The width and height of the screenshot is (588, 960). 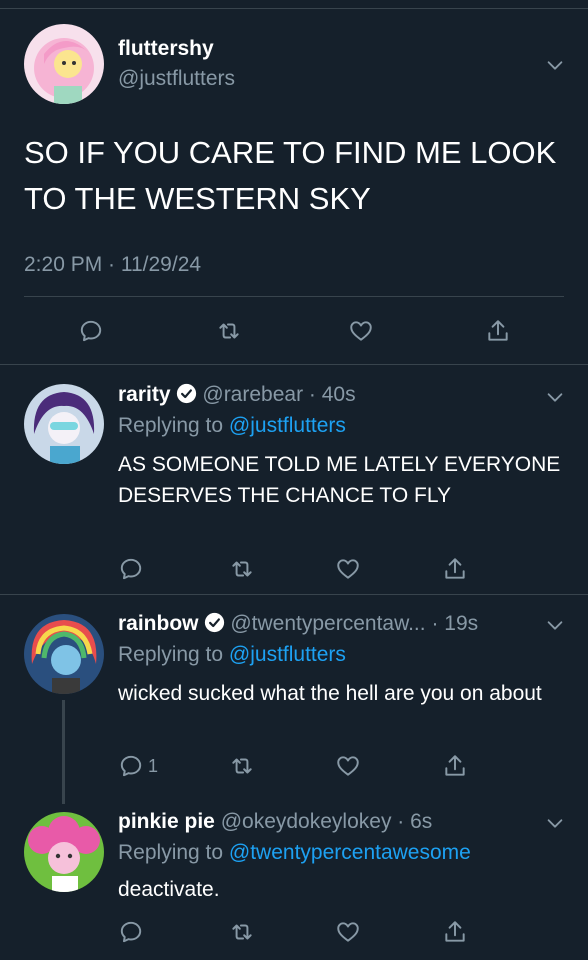 I want to click on replying-to-link: @twentypercentawesome, so click(x=350, y=852).